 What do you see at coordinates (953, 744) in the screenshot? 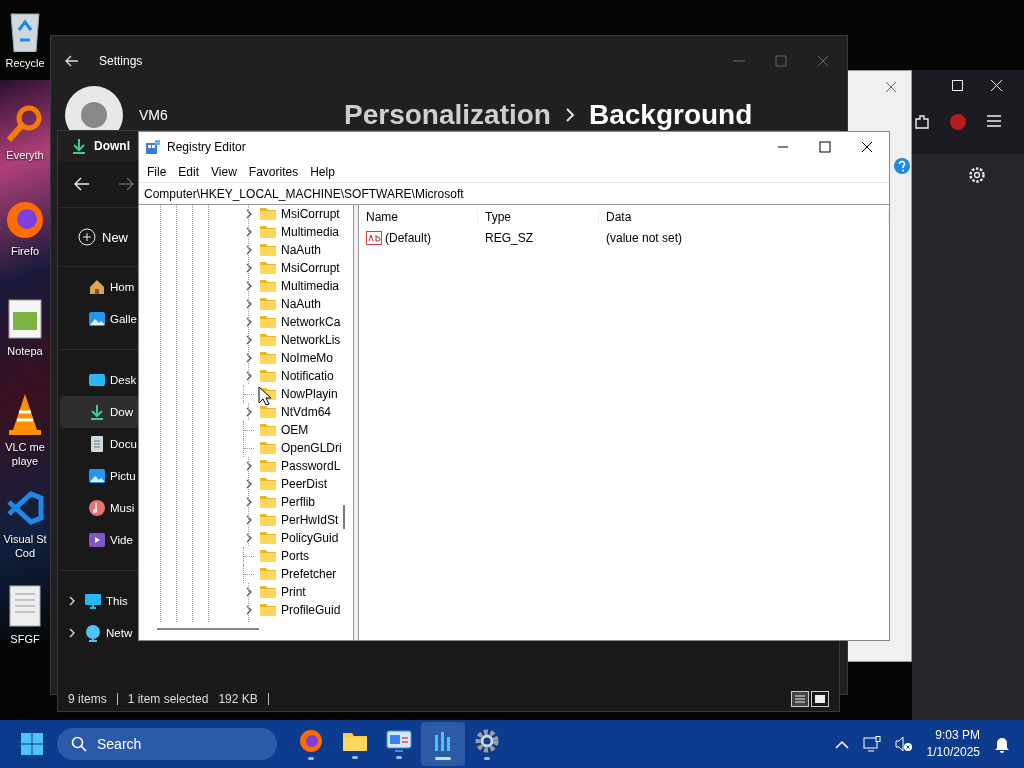
I see `clock: 9:03 PM 1/10/2025` at bounding box center [953, 744].